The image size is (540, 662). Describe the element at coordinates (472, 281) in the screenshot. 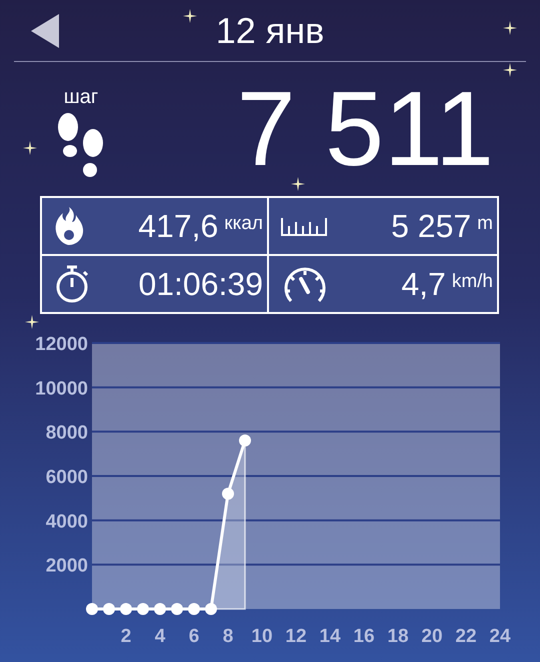

I see `stat-unit: km/h` at that location.